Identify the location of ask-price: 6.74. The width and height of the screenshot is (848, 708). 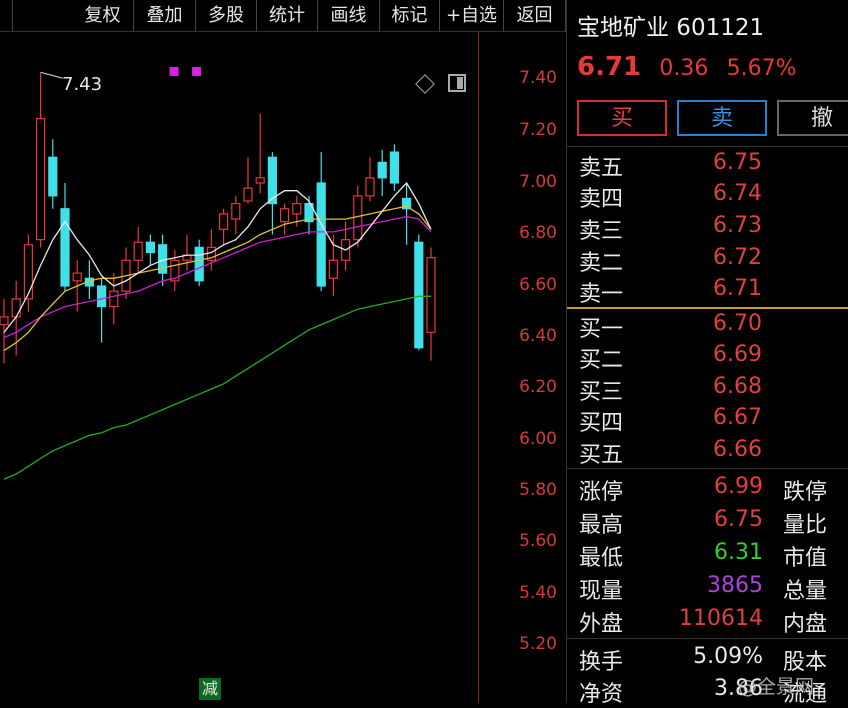
(737, 193).